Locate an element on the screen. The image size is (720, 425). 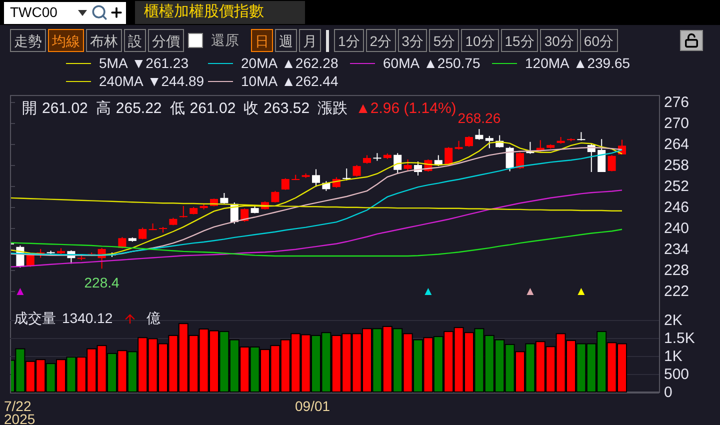
y-axis-label: 234 is located at coordinates (677, 249).